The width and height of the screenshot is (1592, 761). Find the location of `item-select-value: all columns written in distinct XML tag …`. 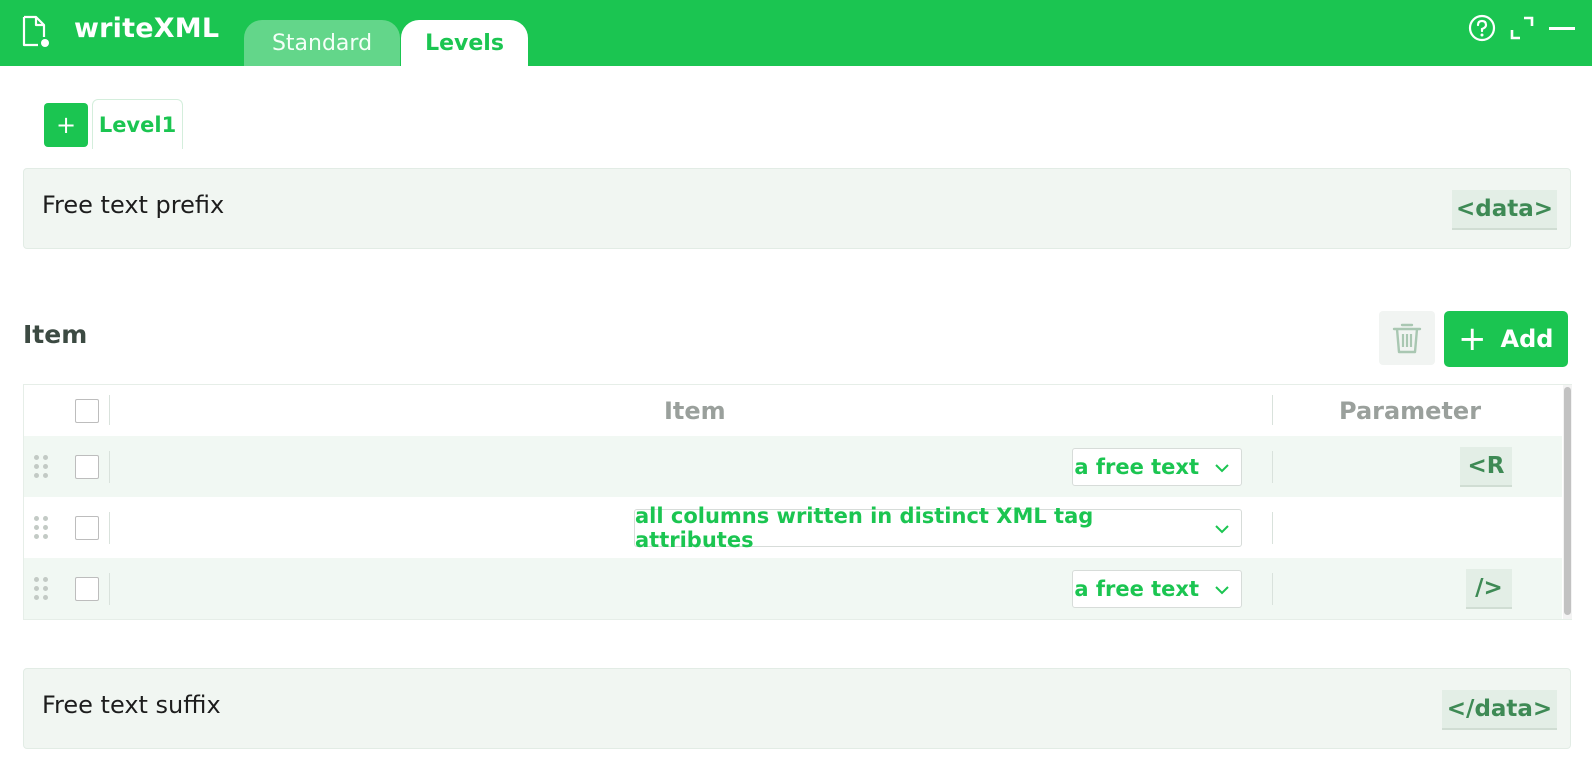

item-select-value: all columns written in distinct XML tag … is located at coordinates (864, 528).